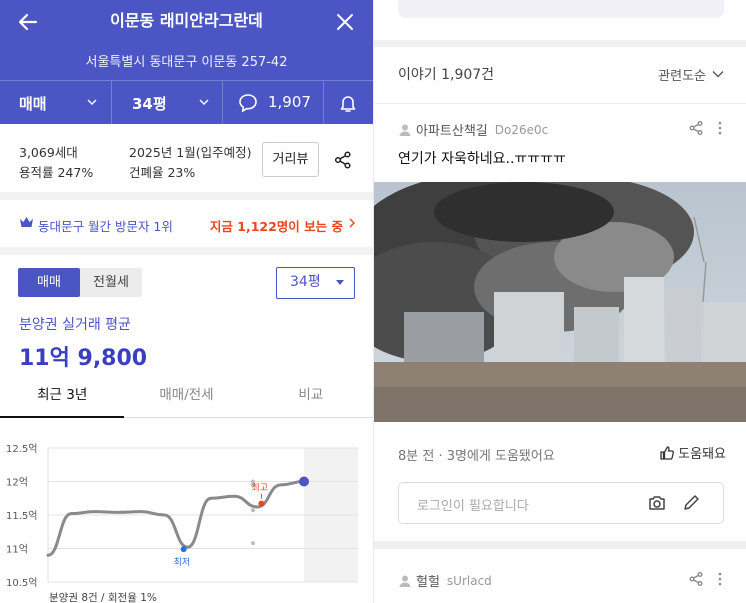 The width and height of the screenshot is (746, 603). I want to click on y-tick-label: 11.5억, so click(21, 516).